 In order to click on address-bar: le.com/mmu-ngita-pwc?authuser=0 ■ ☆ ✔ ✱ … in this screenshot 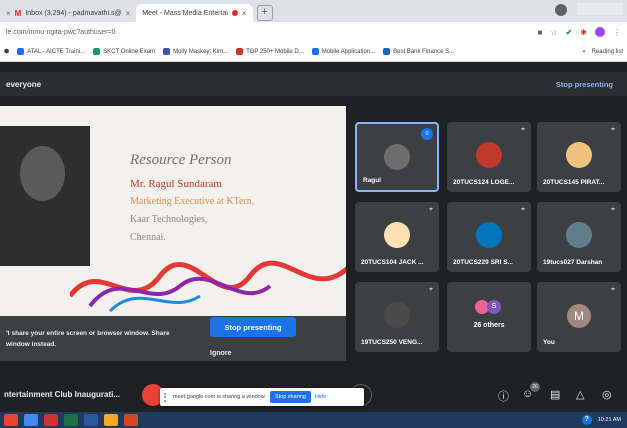, I will do `click(313, 32)`.